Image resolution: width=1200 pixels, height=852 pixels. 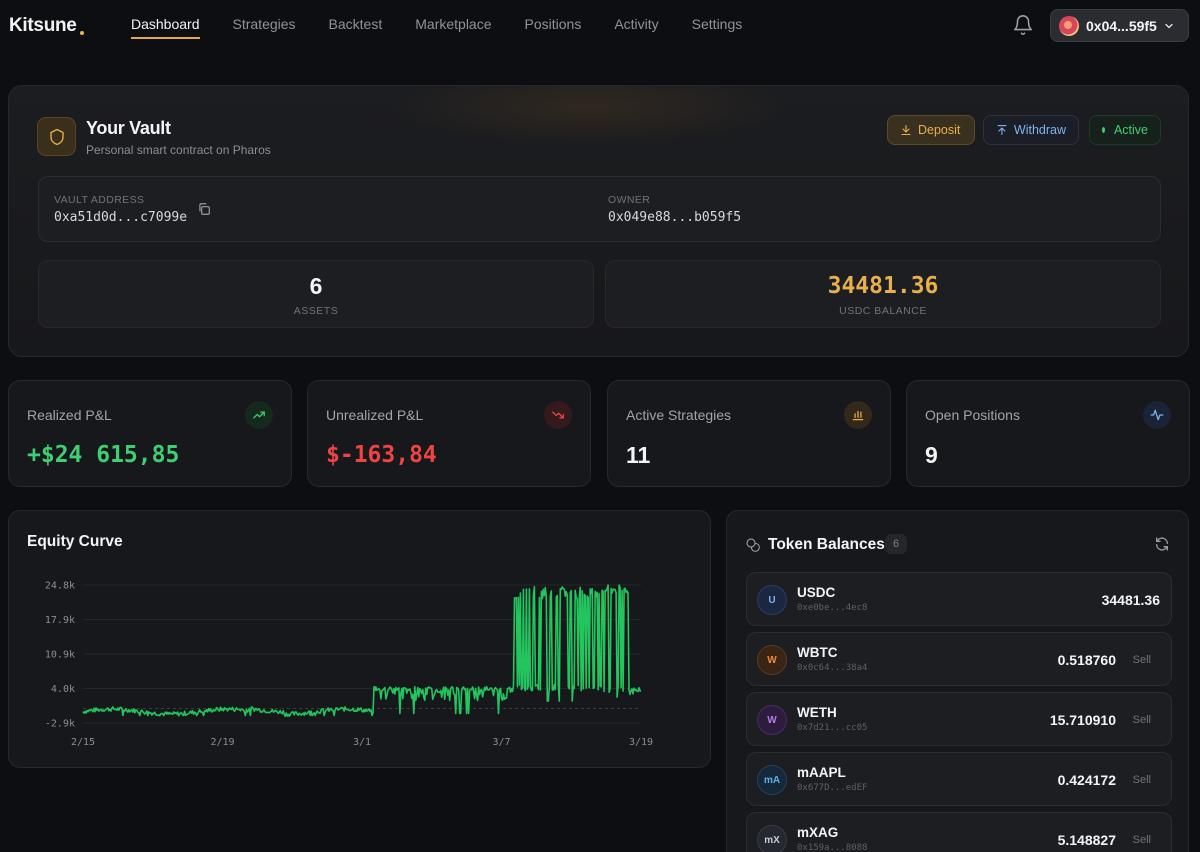 What do you see at coordinates (931, 455) in the screenshot?
I see `open-positions-value: 9` at bounding box center [931, 455].